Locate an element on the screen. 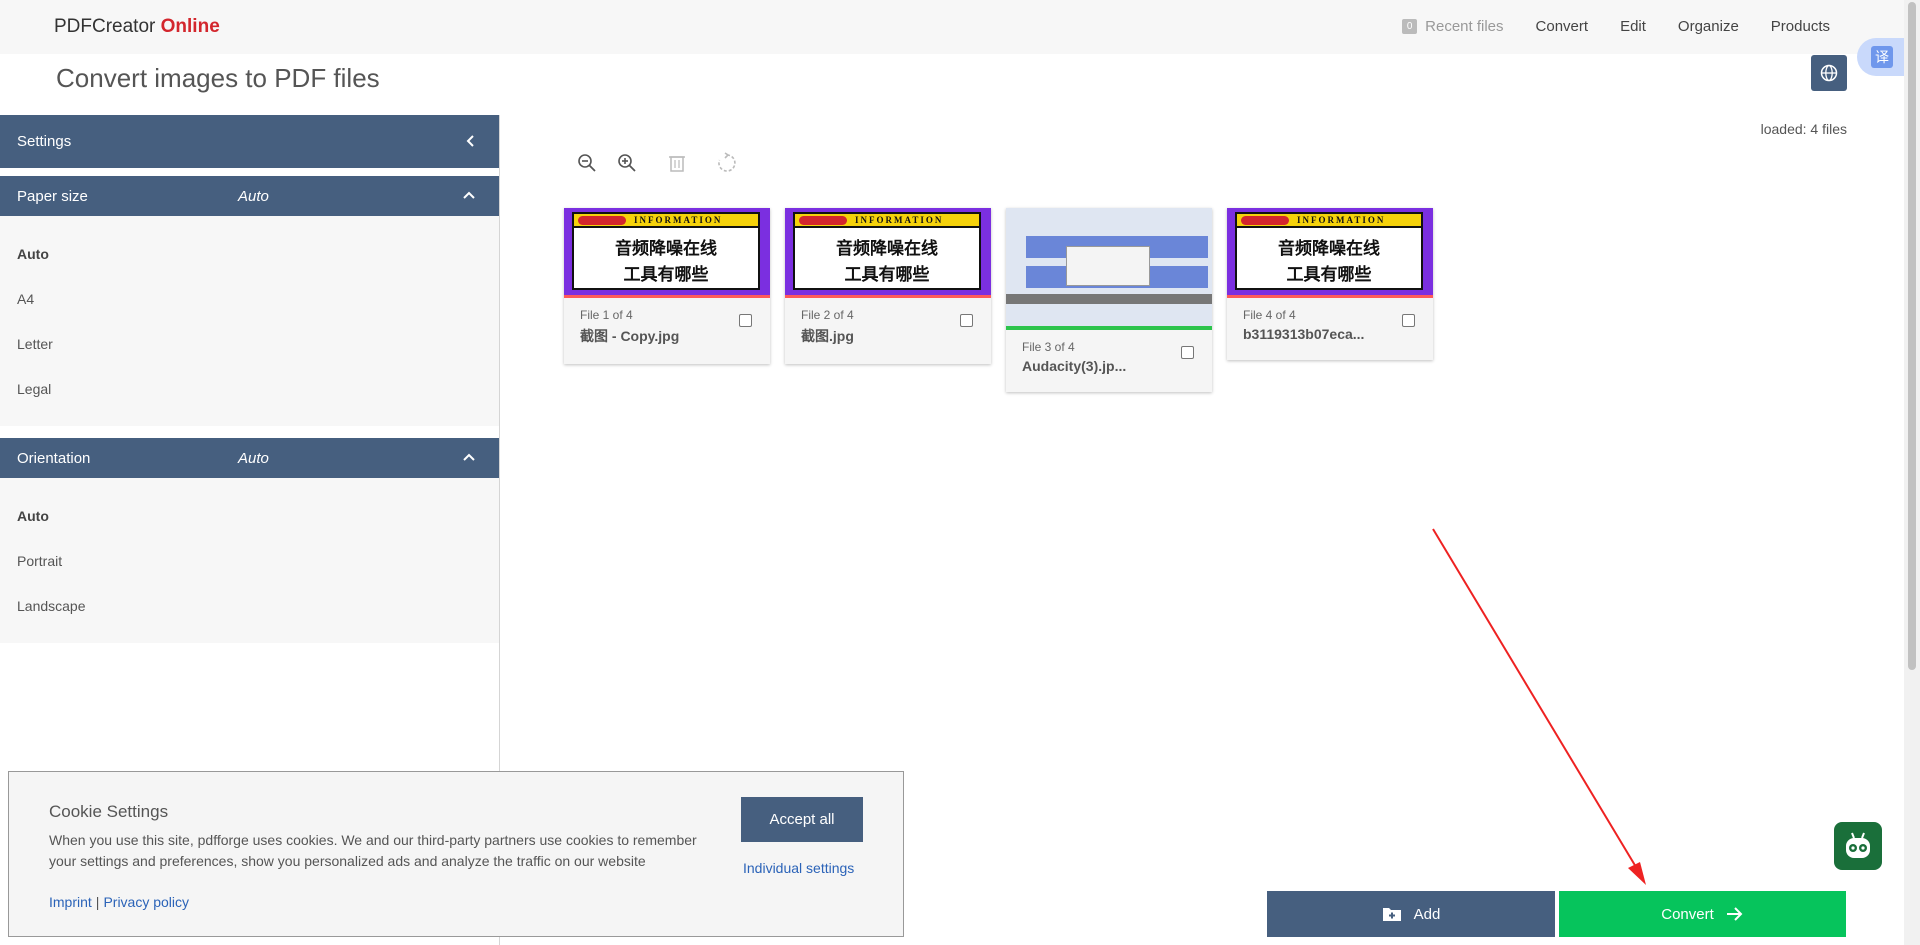 The width and height of the screenshot is (1920, 945). zoom-out-button is located at coordinates (587, 163).